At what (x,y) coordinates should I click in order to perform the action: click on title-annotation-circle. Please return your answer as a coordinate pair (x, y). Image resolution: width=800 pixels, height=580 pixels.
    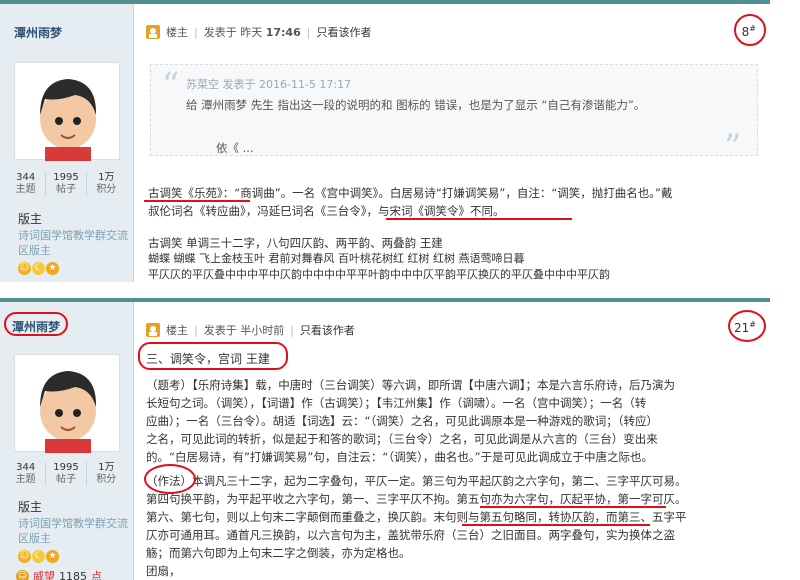
    Looking at the image, I should click on (213, 356).